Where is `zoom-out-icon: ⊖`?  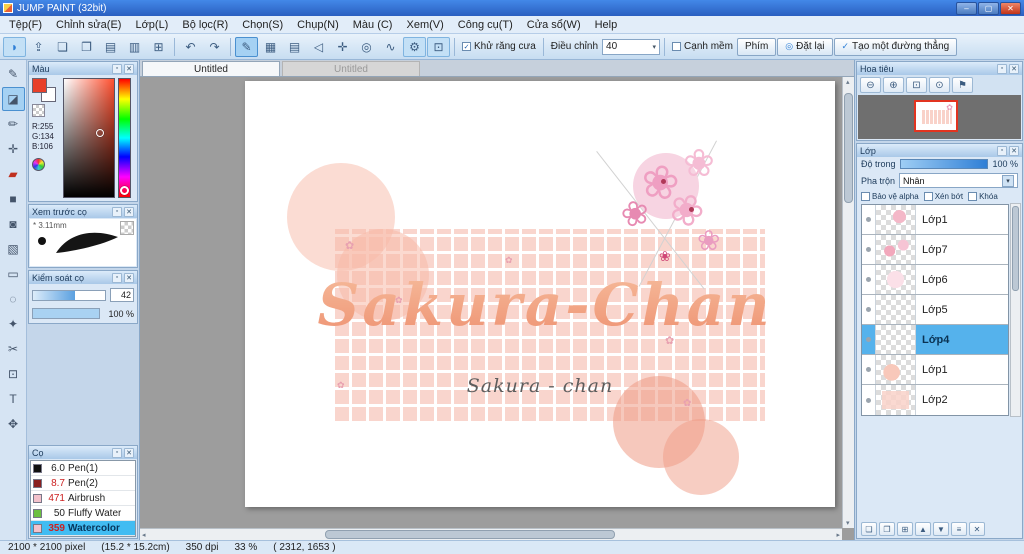 zoom-out-icon: ⊖ is located at coordinates (870, 85).